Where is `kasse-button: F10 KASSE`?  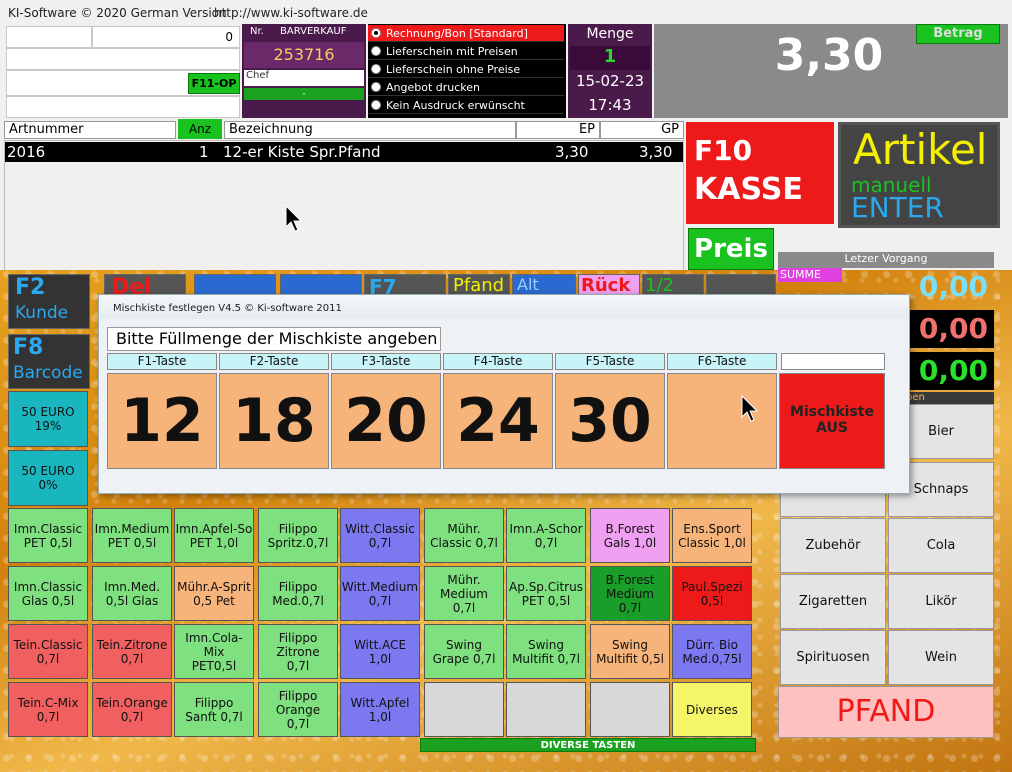
kasse-button: F10 KASSE is located at coordinates (760, 173).